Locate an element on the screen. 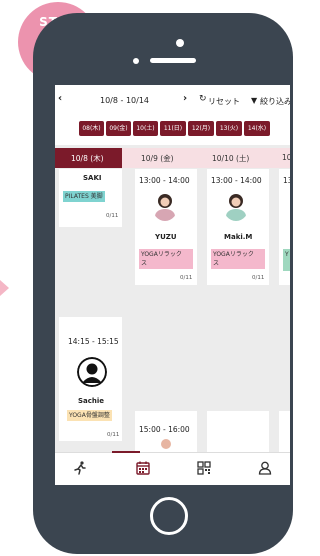 The image size is (320, 556). user-icon is located at coordinates (265, 469).